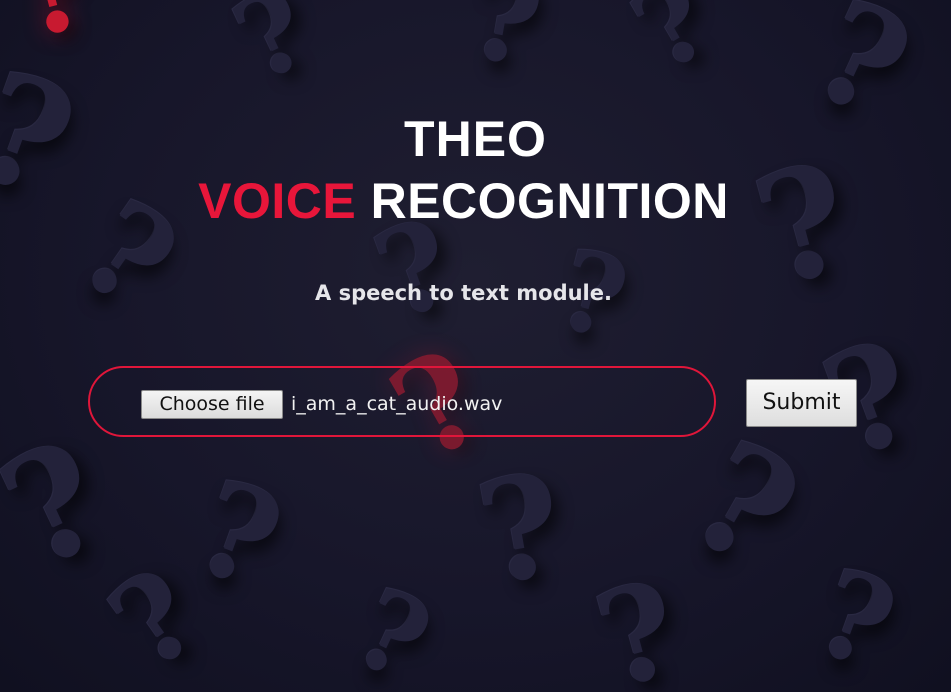 The width and height of the screenshot is (951, 692). I want to click on choose-file-button: Choose file, so click(212, 404).